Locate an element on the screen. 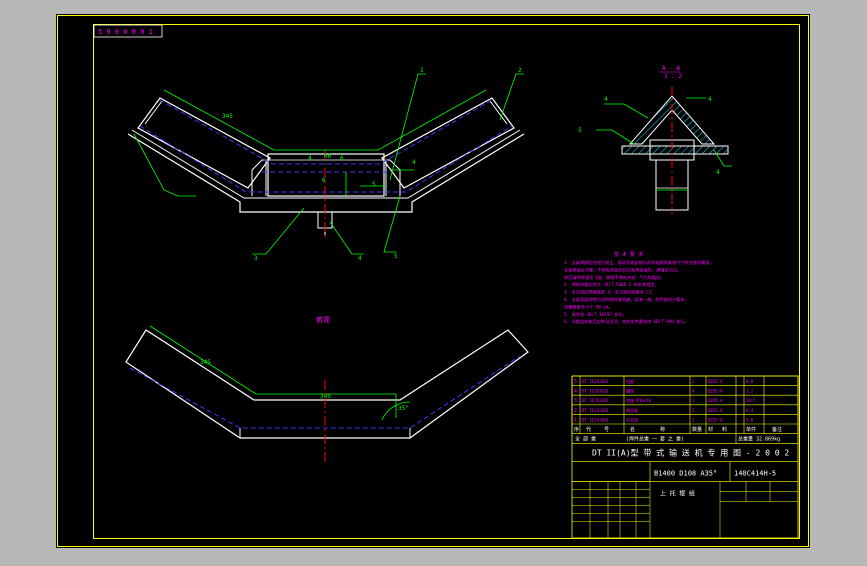 The width and height of the screenshot is (867, 566). table-header: 名 is located at coordinates (632, 429).